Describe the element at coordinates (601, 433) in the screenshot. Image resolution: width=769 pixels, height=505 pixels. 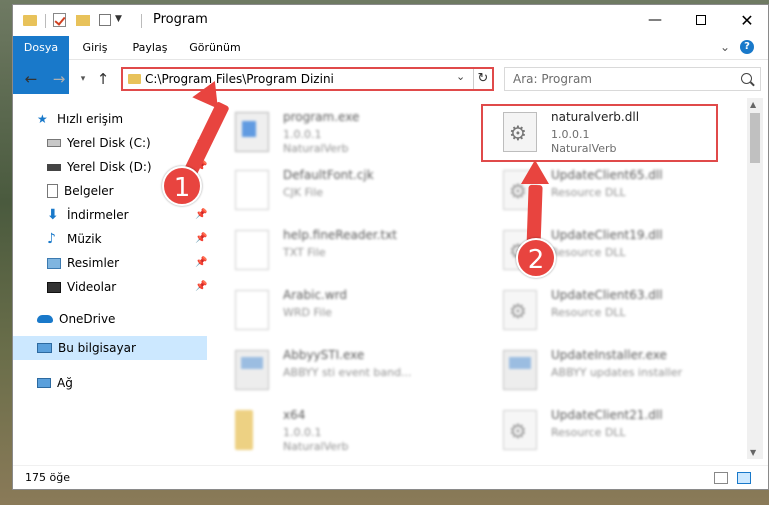
I see `file-item: UpdateClient21.dll Resource DLL` at that location.